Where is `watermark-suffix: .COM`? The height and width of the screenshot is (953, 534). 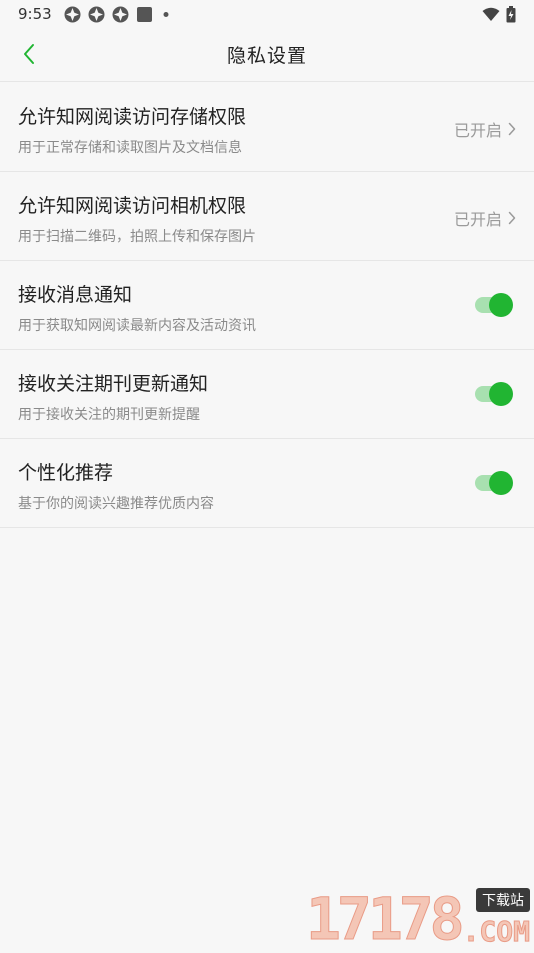 watermark-suffix: .COM is located at coordinates (496, 932).